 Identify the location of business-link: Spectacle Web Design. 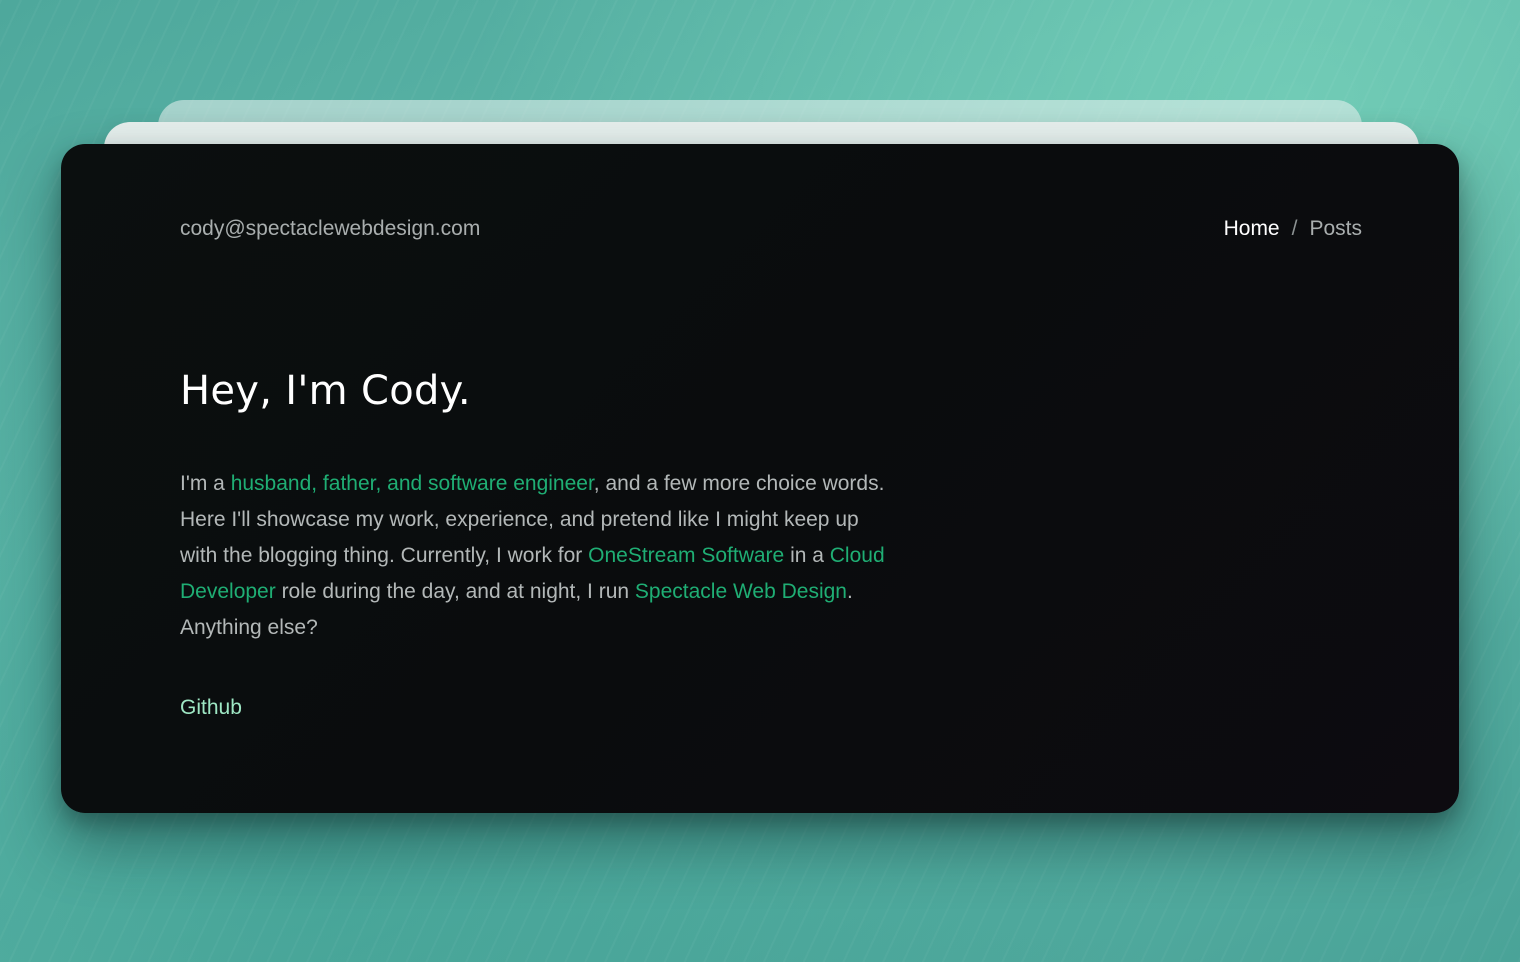
(741, 591).